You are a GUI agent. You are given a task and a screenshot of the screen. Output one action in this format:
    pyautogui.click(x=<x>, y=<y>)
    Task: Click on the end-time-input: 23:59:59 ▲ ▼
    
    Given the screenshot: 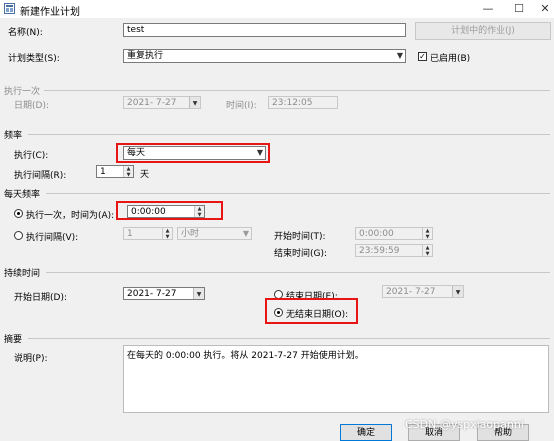 What is the action you would take?
    pyautogui.click(x=394, y=250)
    